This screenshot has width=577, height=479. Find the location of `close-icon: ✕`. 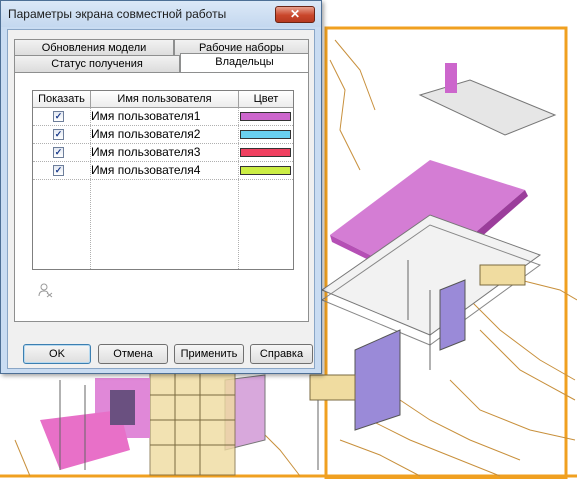

close-icon: ✕ is located at coordinates (295, 14).